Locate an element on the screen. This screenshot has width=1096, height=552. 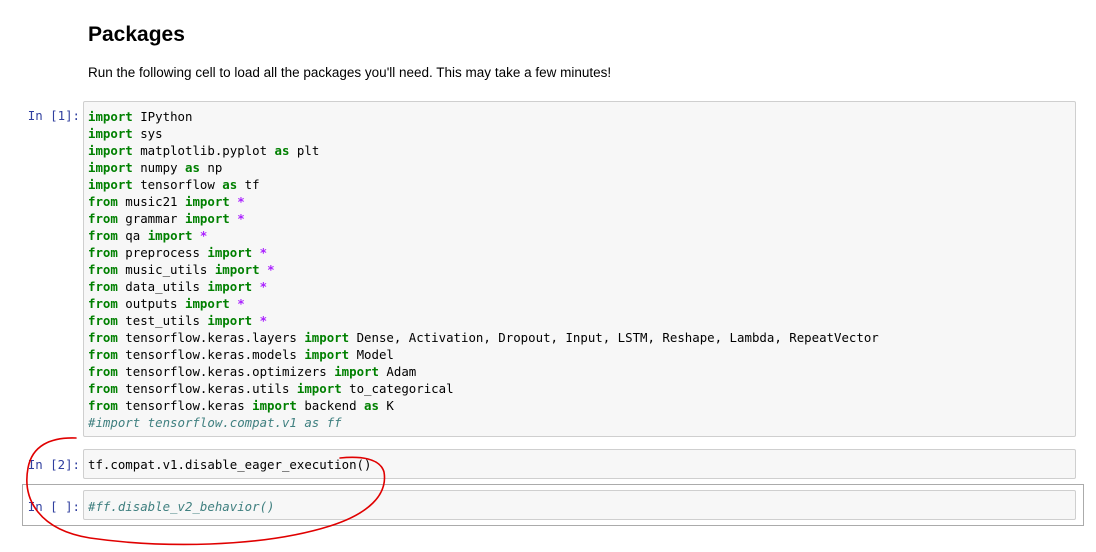
code-line: from outputs import * is located at coordinates (579, 303).